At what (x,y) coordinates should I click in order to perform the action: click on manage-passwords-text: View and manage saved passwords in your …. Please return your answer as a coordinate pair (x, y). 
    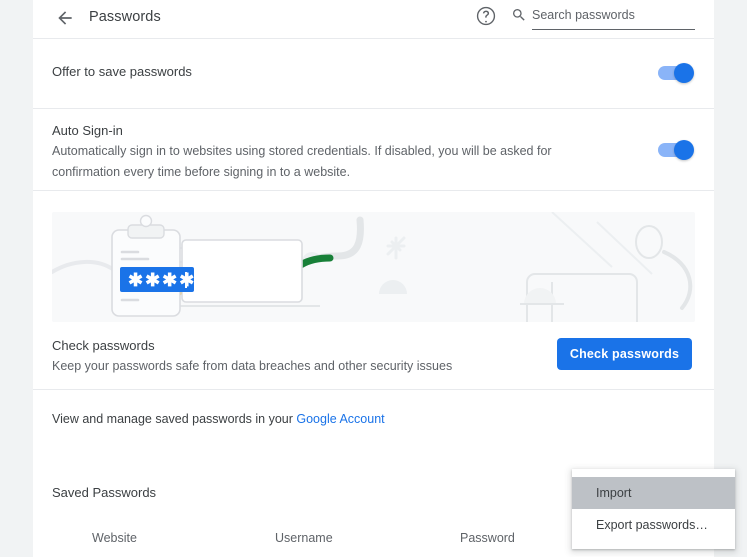
    Looking at the image, I should click on (218, 419).